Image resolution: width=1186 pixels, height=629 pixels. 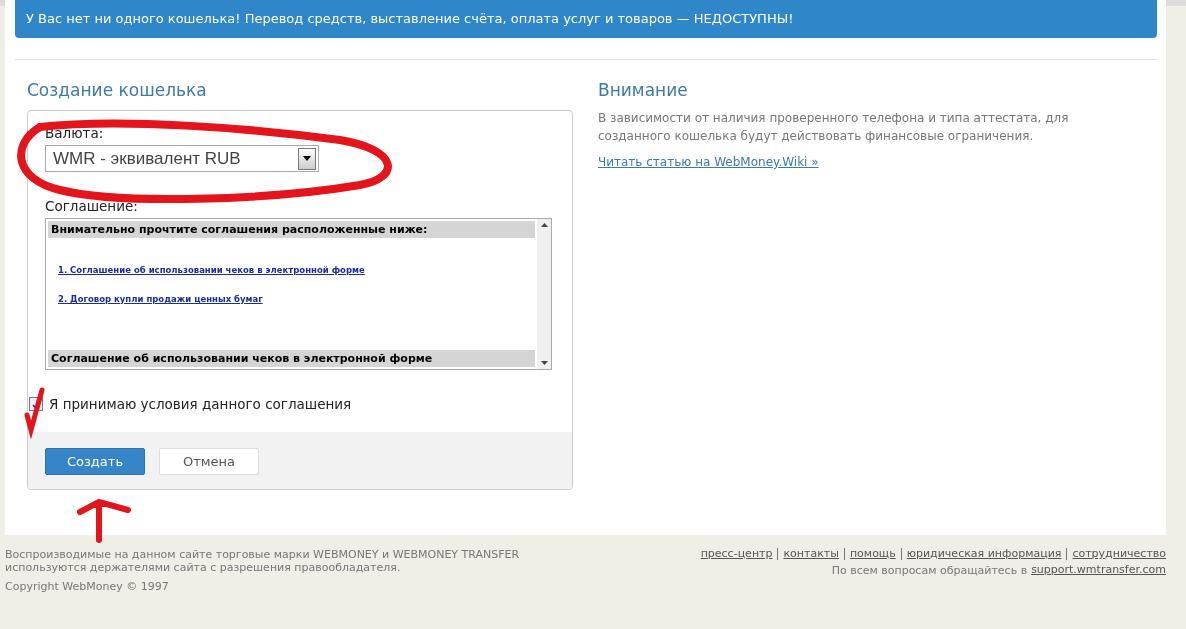 I want to click on agreement-link: 1. Соглашение об использовании чеков в электронной форме, so click(x=211, y=270).